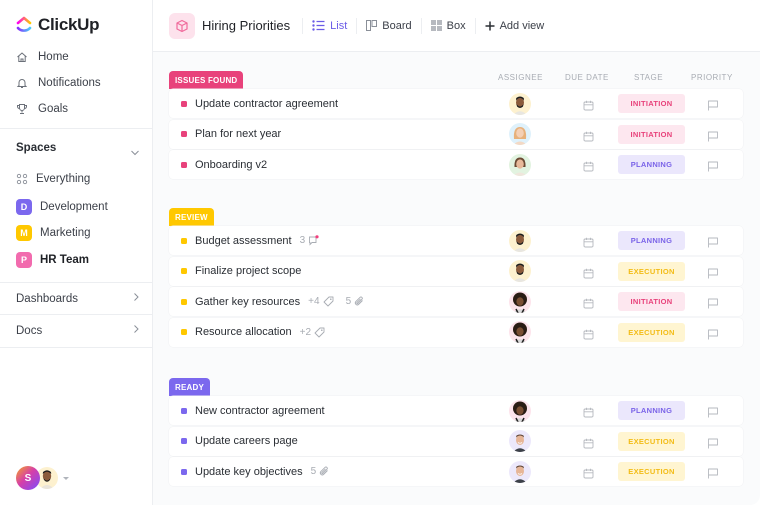  Describe the element at coordinates (248, 271) in the screenshot. I see `task-name: Finalize project scope` at that location.